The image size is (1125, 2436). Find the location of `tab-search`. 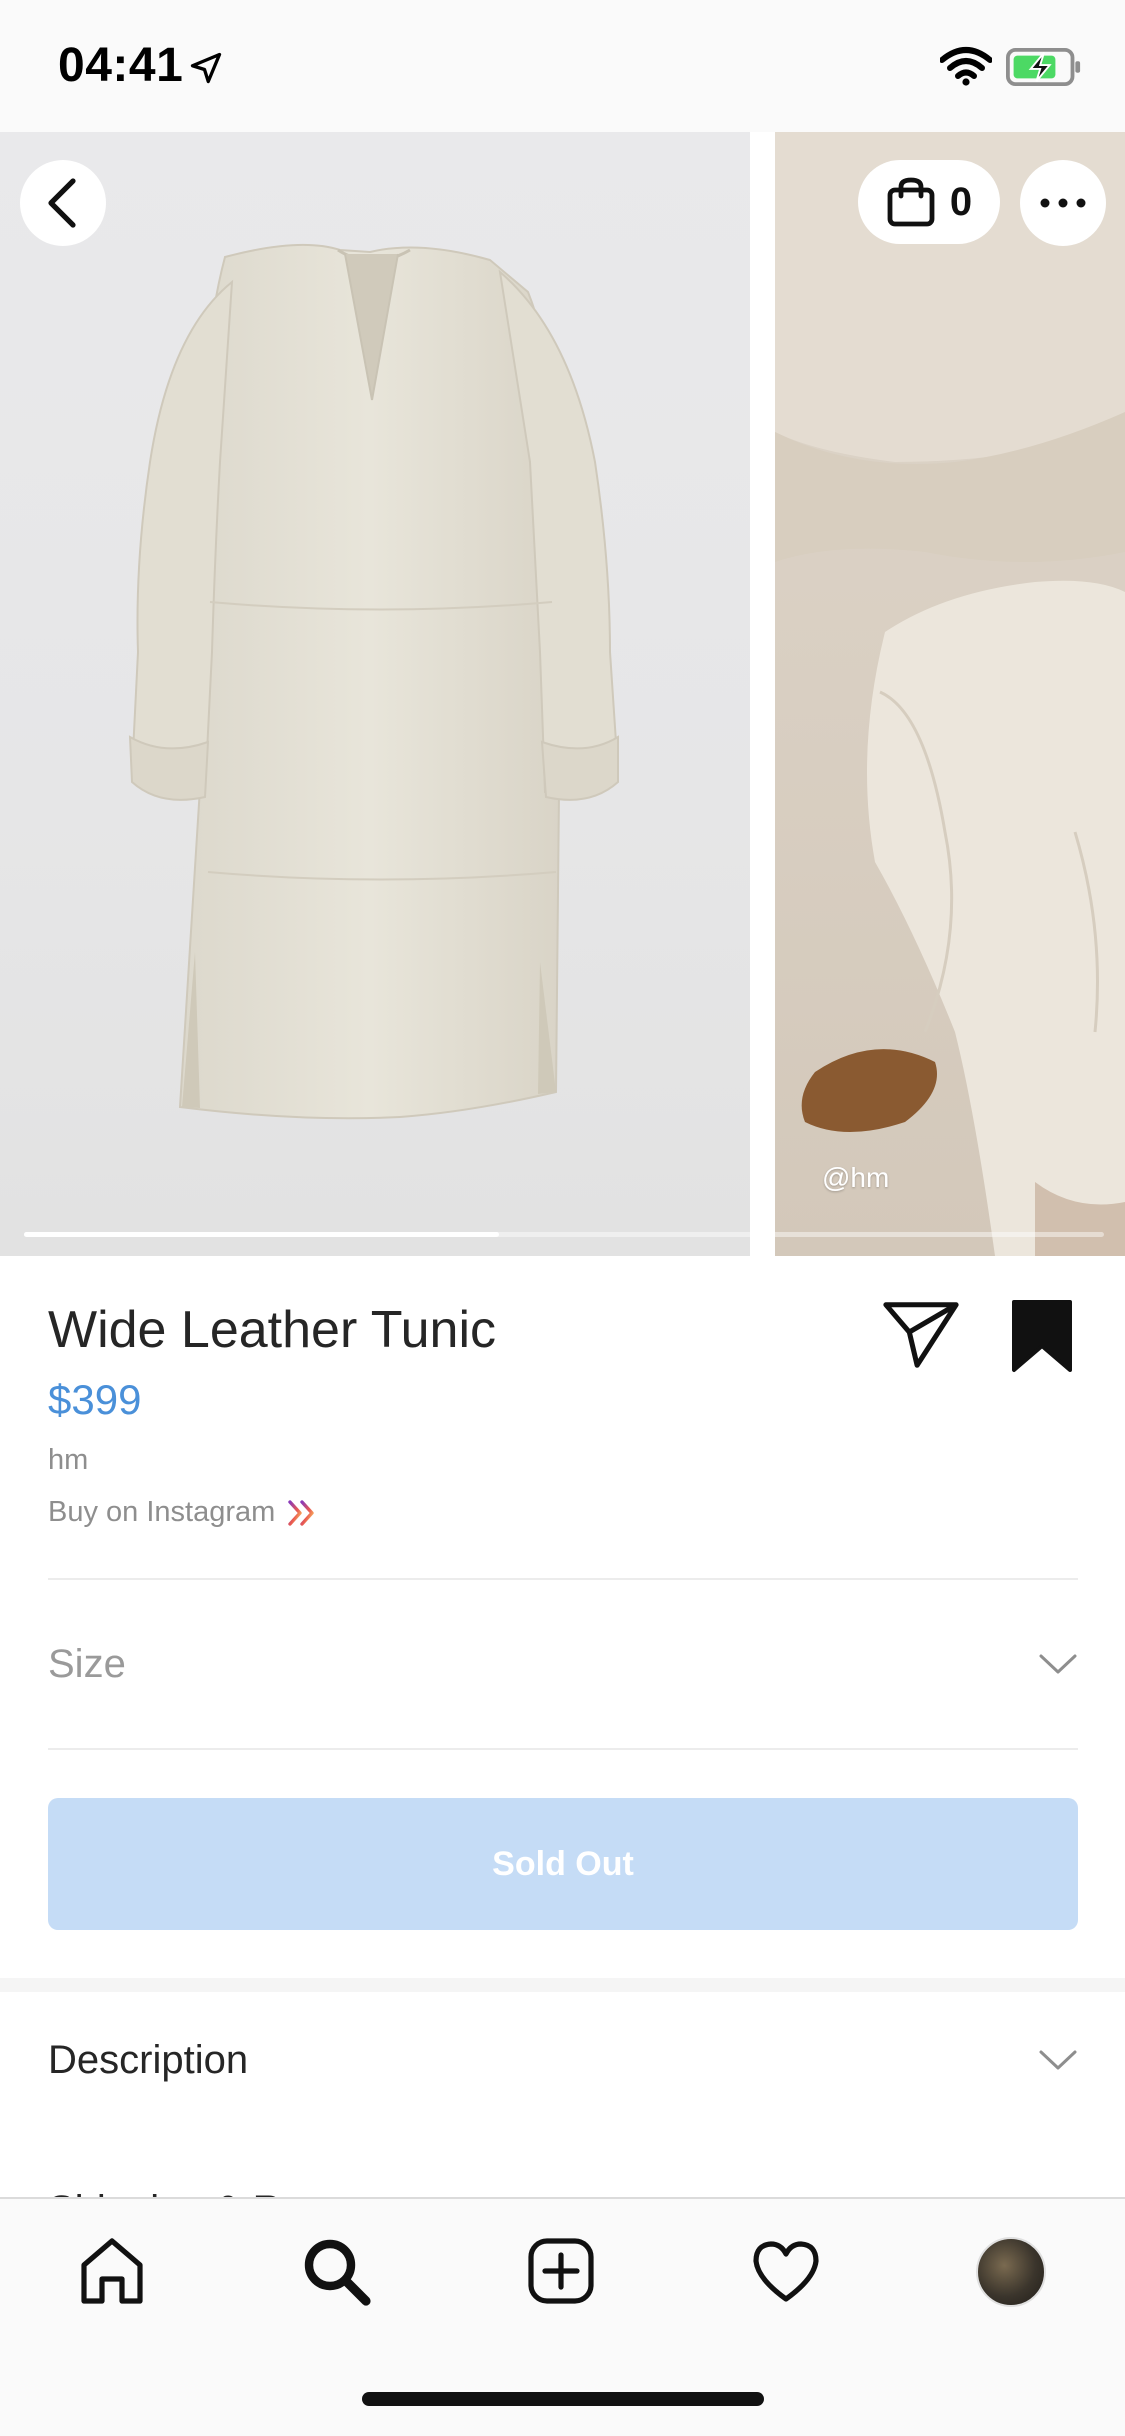

tab-search is located at coordinates (336, 2271).